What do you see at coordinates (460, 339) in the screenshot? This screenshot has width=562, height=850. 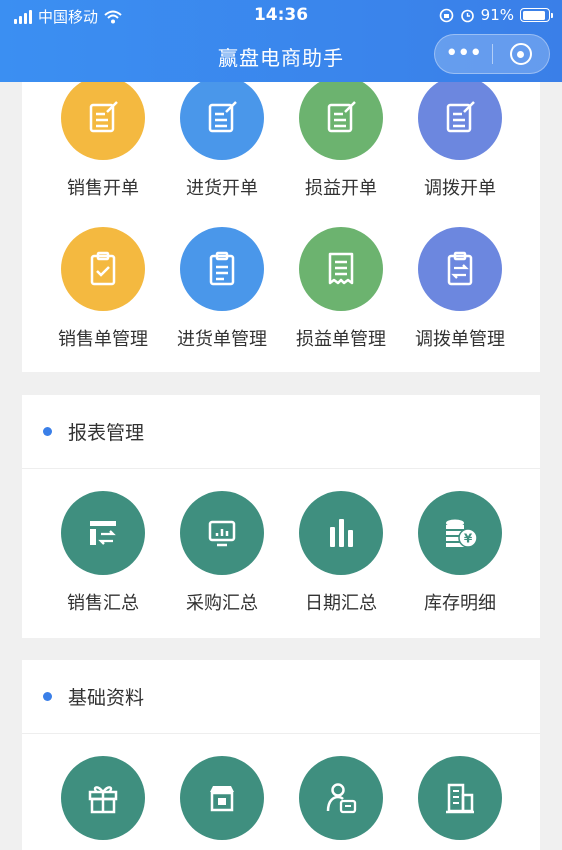 I see `grid-item-label: 调拨单管理` at bounding box center [460, 339].